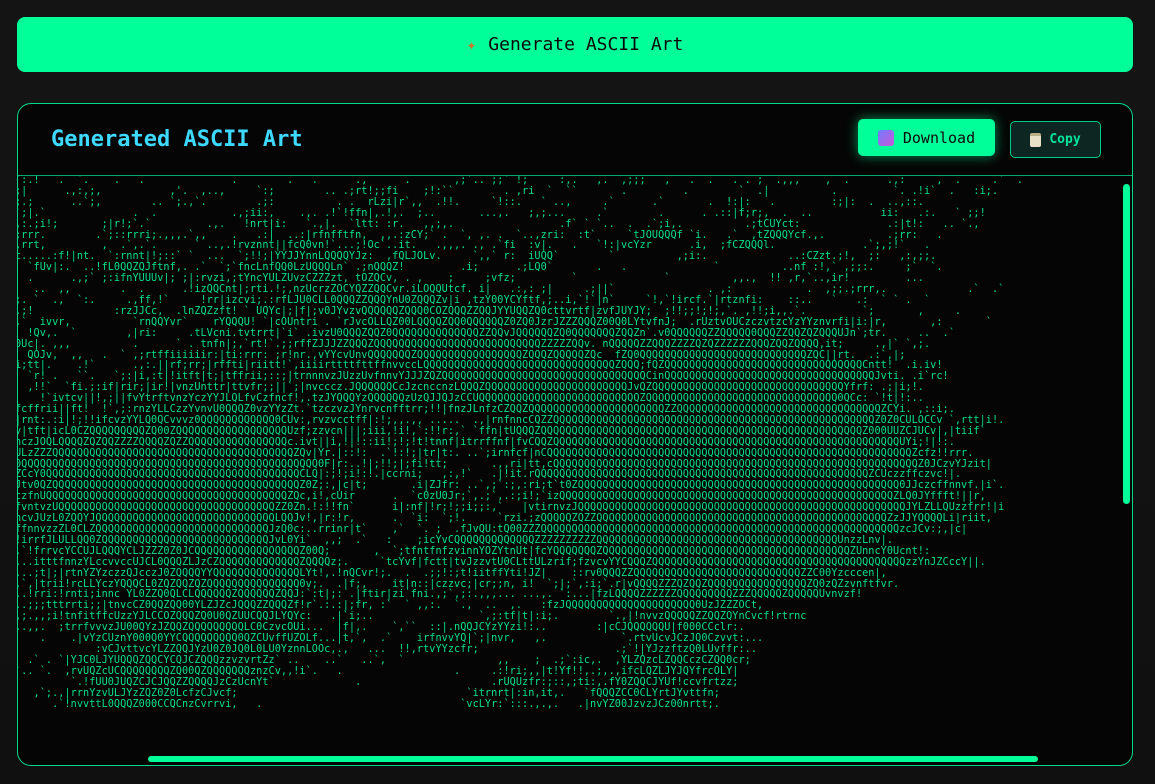  I want to click on copy-button: Copy, so click(1055, 139).